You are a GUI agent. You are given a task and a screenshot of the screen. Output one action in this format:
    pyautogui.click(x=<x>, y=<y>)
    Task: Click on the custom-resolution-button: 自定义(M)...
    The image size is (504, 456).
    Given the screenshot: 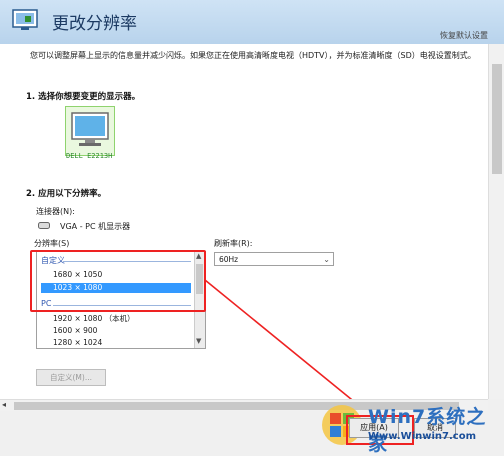 What is the action you would take?
    pyautogui.click(x=71, y=377)
    